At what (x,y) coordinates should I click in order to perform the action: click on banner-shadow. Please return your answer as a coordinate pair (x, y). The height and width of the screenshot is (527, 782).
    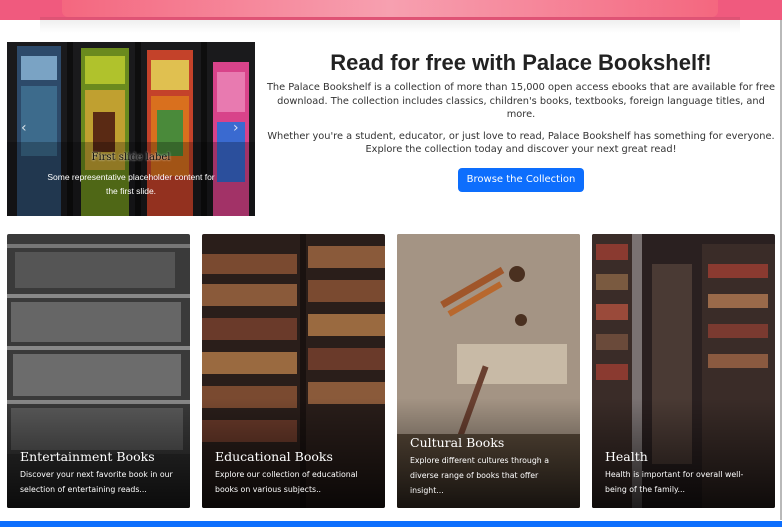
    Looking at the image, I should click on (390, 25).